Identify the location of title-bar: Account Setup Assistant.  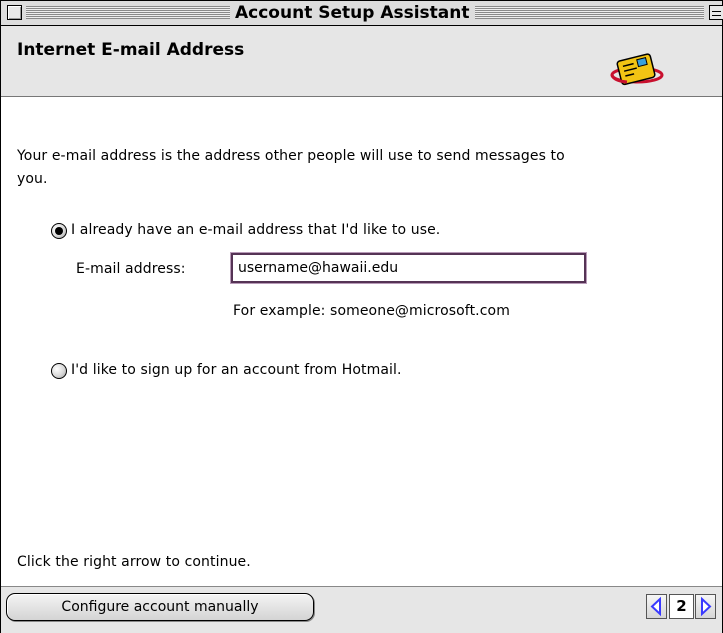
(362, 13).